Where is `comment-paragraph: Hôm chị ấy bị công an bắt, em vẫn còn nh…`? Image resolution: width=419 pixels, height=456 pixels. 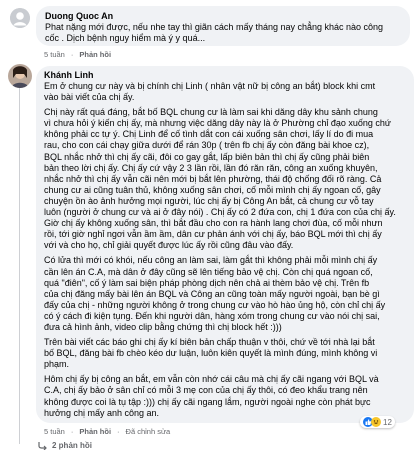
comment-paragraph: Hôm chị ấy bị công an bắt, em vẫn còn nh… is located at coordinates (211, 396).